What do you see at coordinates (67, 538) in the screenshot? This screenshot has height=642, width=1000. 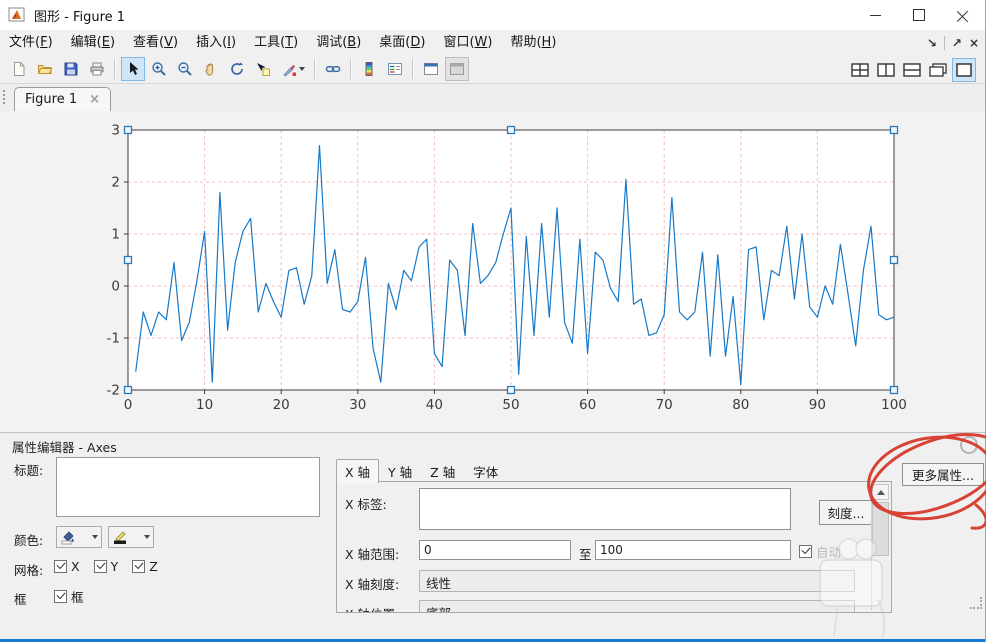 I see `paint-bucket-icon` at bounding box center [67, 538].